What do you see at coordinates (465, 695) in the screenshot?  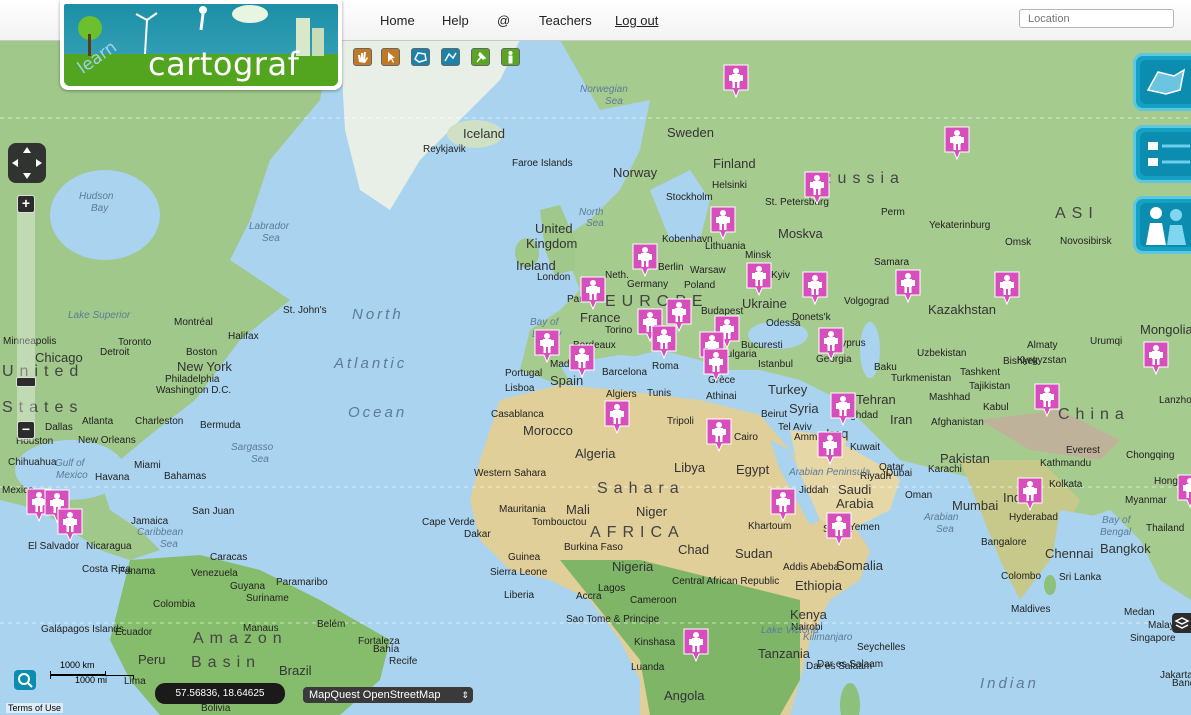 I see `updown-icon: ⇕` at bounding box center [465, 695].